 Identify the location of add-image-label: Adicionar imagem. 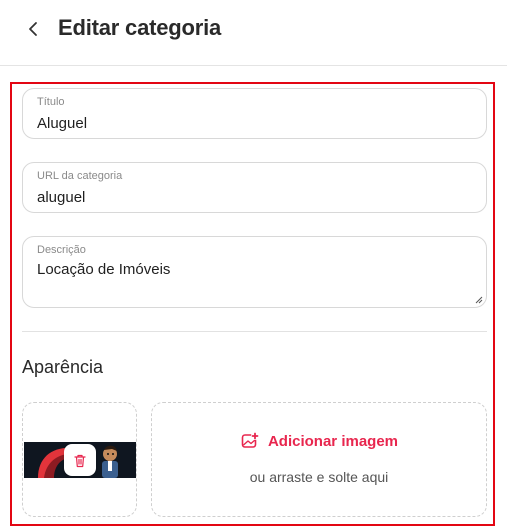
(333, 441).